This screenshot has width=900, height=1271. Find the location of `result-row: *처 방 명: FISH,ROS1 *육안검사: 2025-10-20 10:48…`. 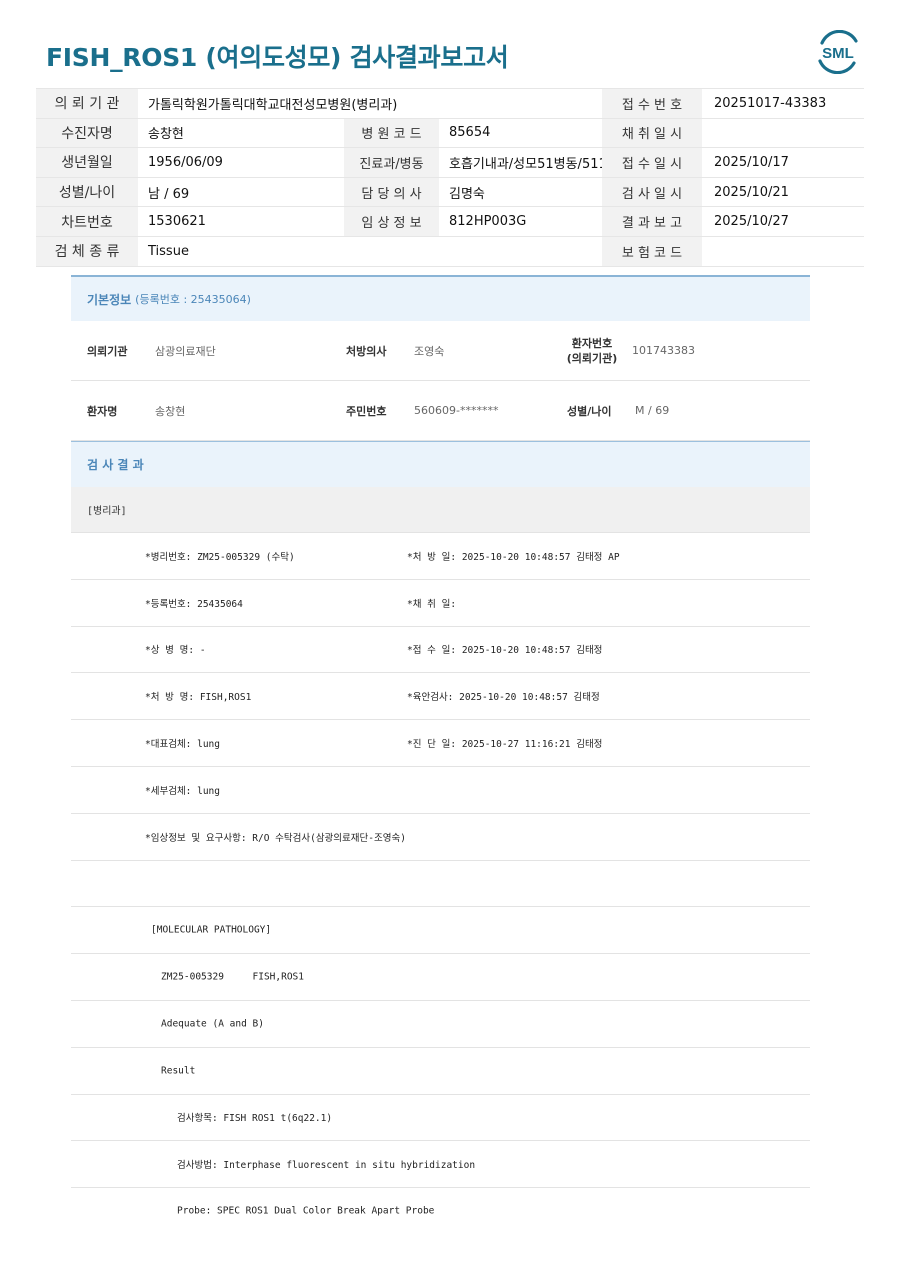

result-row: *처 방 명: FISH,ROS1 *육안검사: 2025-10-20 10:48… is located at coordinates (440, 697).